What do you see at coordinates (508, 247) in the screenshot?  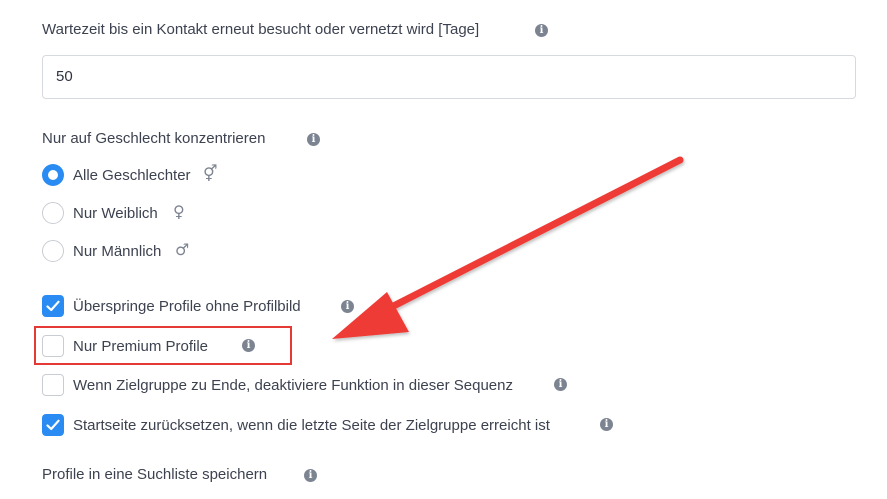 I see `annotation-arrow-icon` at bounding box center [508, 247].